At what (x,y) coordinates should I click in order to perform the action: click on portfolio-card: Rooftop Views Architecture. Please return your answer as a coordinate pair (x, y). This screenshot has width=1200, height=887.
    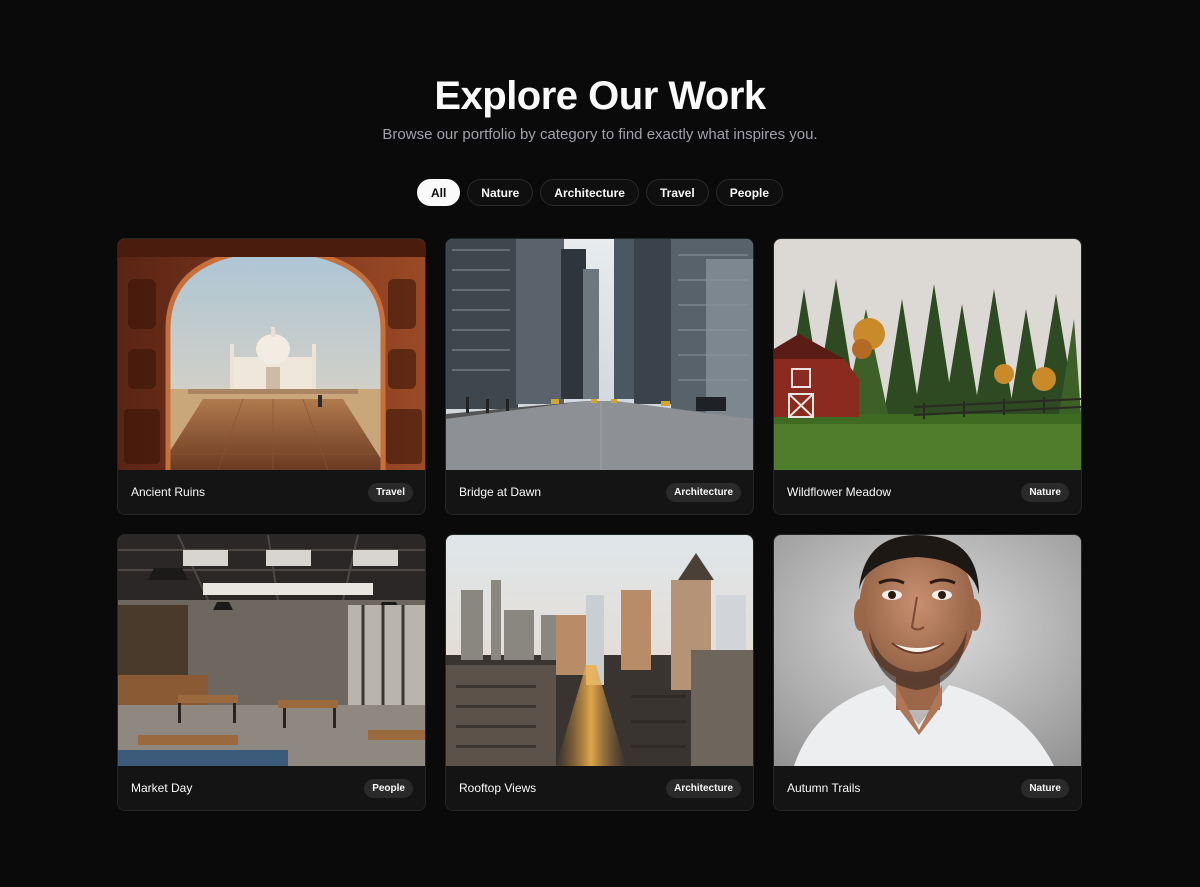
    Looking at the image, I should click on (599, 672).